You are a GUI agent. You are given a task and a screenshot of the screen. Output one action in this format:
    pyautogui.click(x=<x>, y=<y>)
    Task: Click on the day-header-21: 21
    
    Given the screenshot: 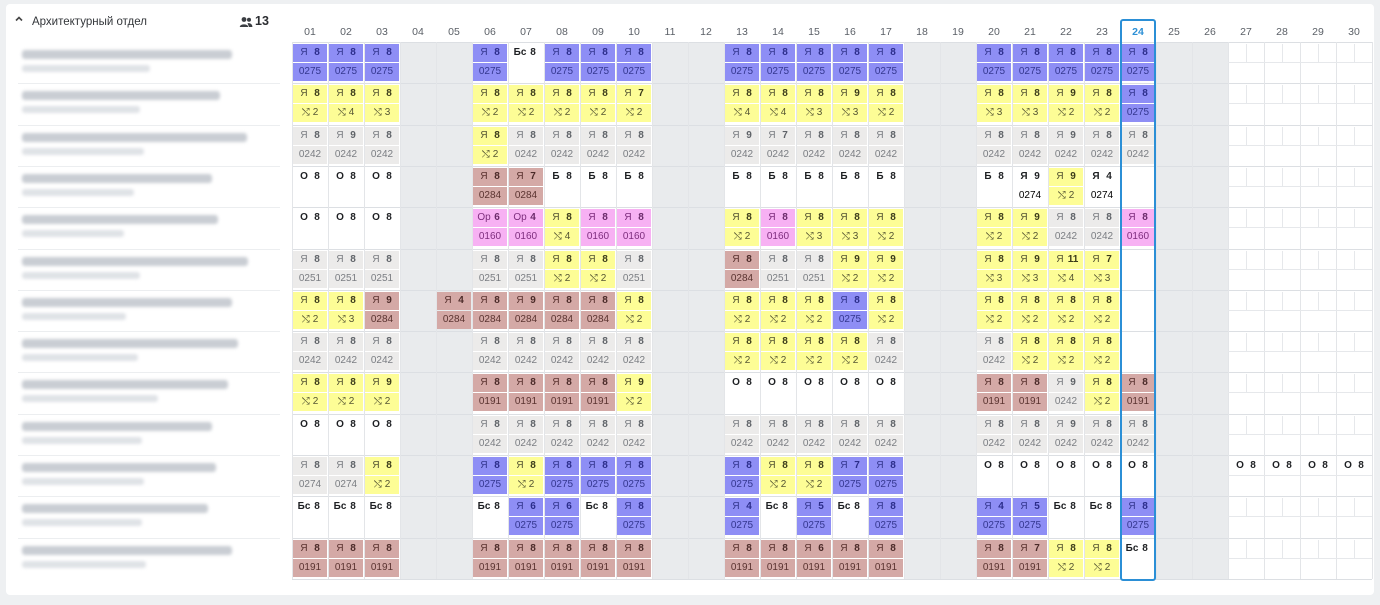 What is the action you would take?
    pyautogui.click(x=1030, y=32)
    